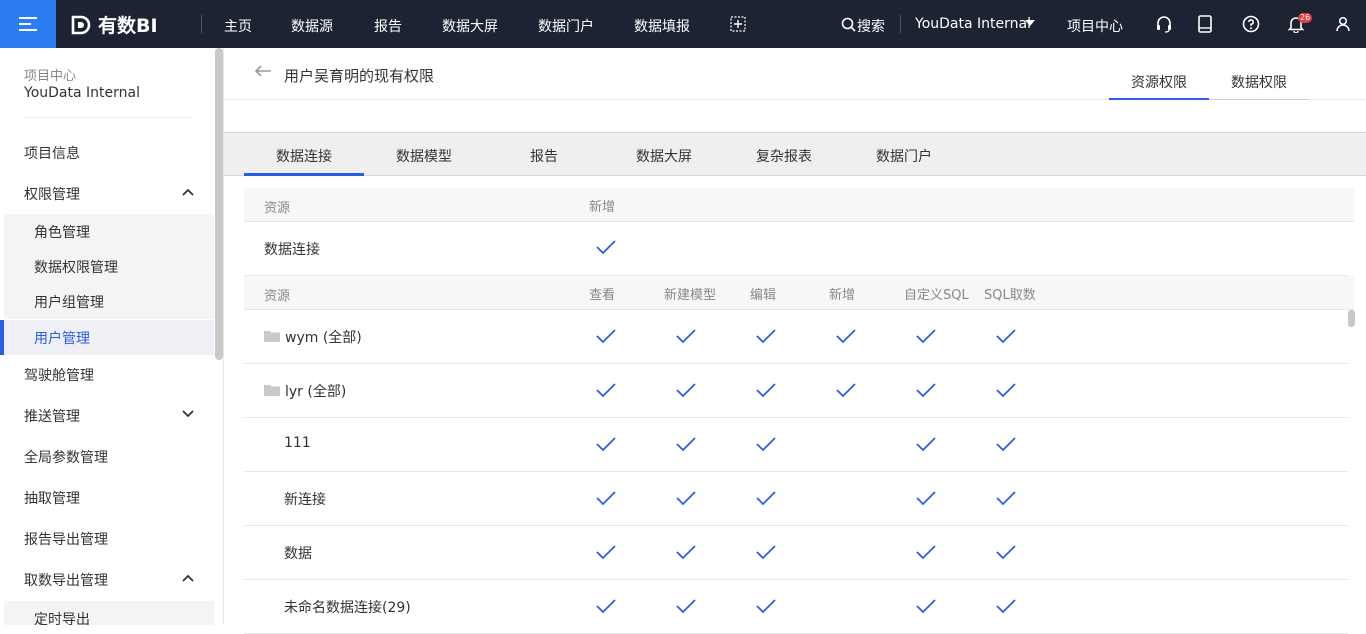 Image resolution: width=1366 pixels, height=634 pixels. I want to click on search-label: 搜索, so click(871, 26).